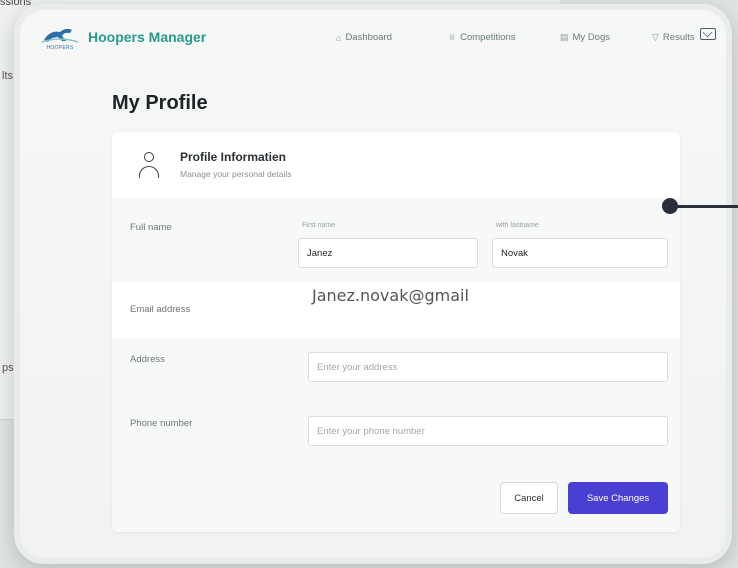 This screenshot has width=738, height=568. What do you see at coordinates (591, 37) in the screenshot?
I see `nav-my-dogs-label: My Dogs` at bounding box center [591, 37].